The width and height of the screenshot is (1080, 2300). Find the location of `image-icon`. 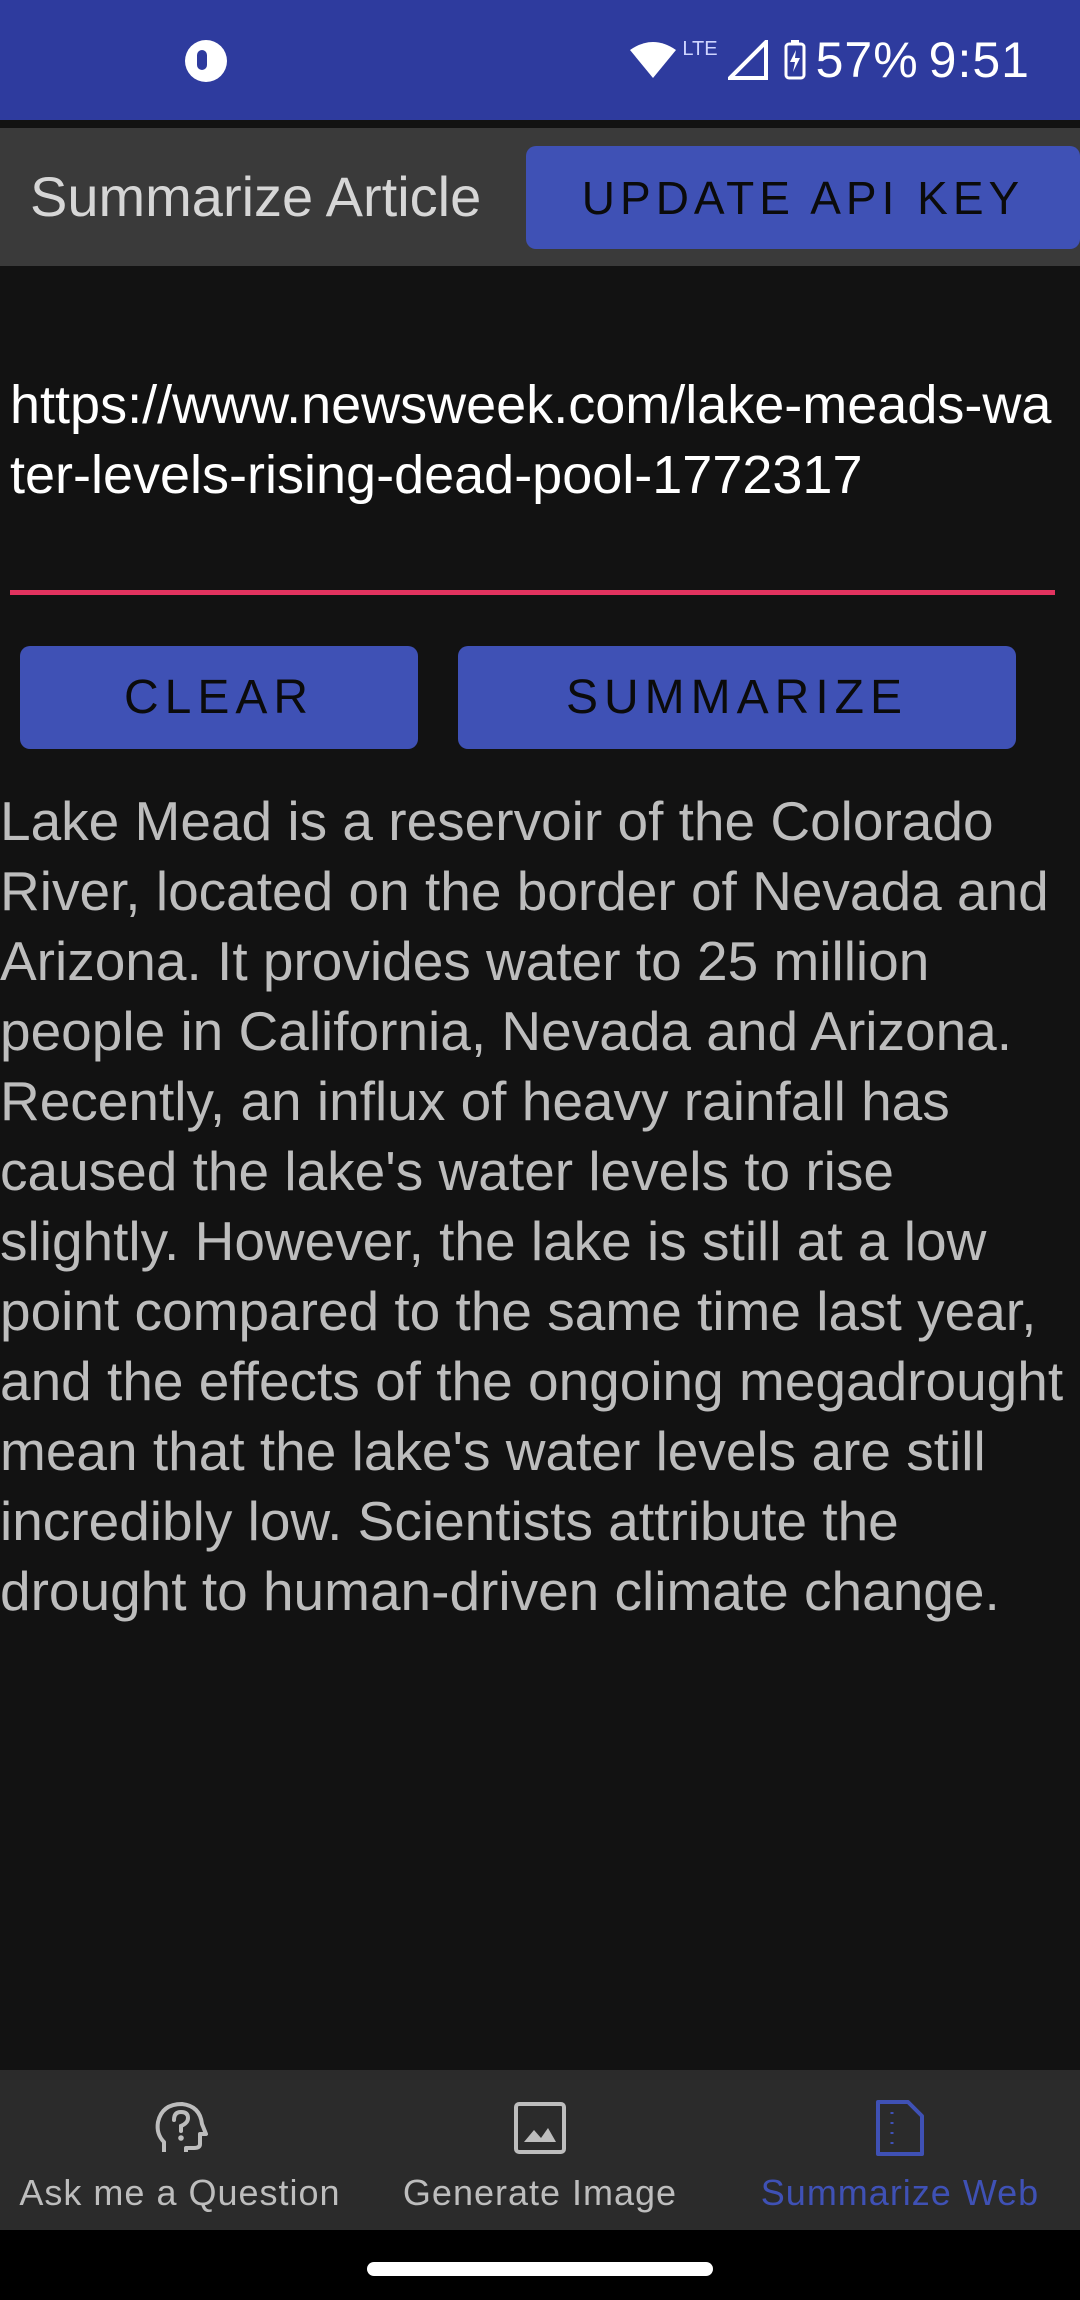

image-icon is located at coordinates (540, 2128).